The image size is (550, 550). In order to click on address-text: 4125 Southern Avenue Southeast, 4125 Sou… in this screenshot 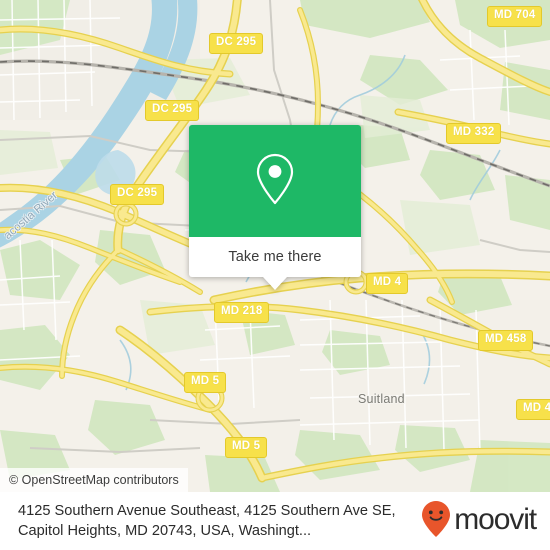, I will do `click(207, 521)`.